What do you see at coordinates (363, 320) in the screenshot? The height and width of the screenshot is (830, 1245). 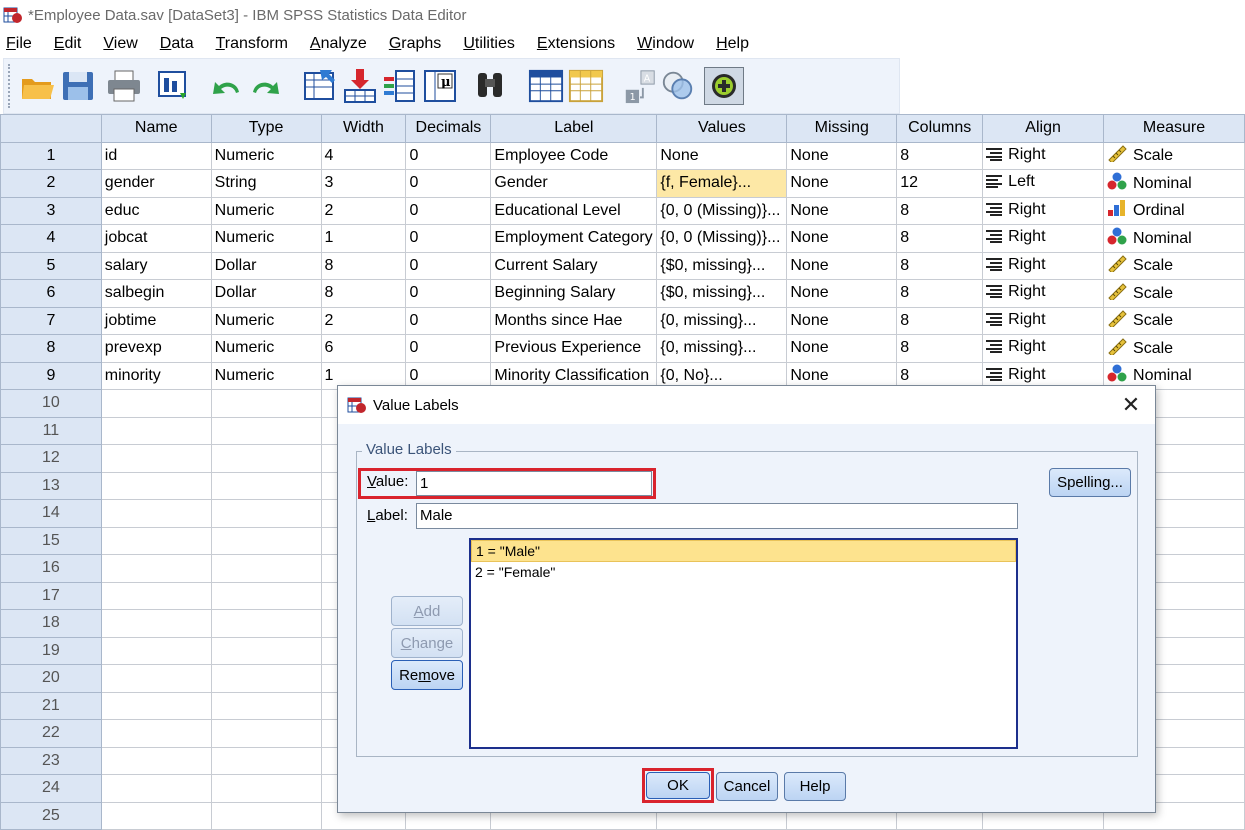 I see `cell-width: 2` at bounding box center [363, 320].